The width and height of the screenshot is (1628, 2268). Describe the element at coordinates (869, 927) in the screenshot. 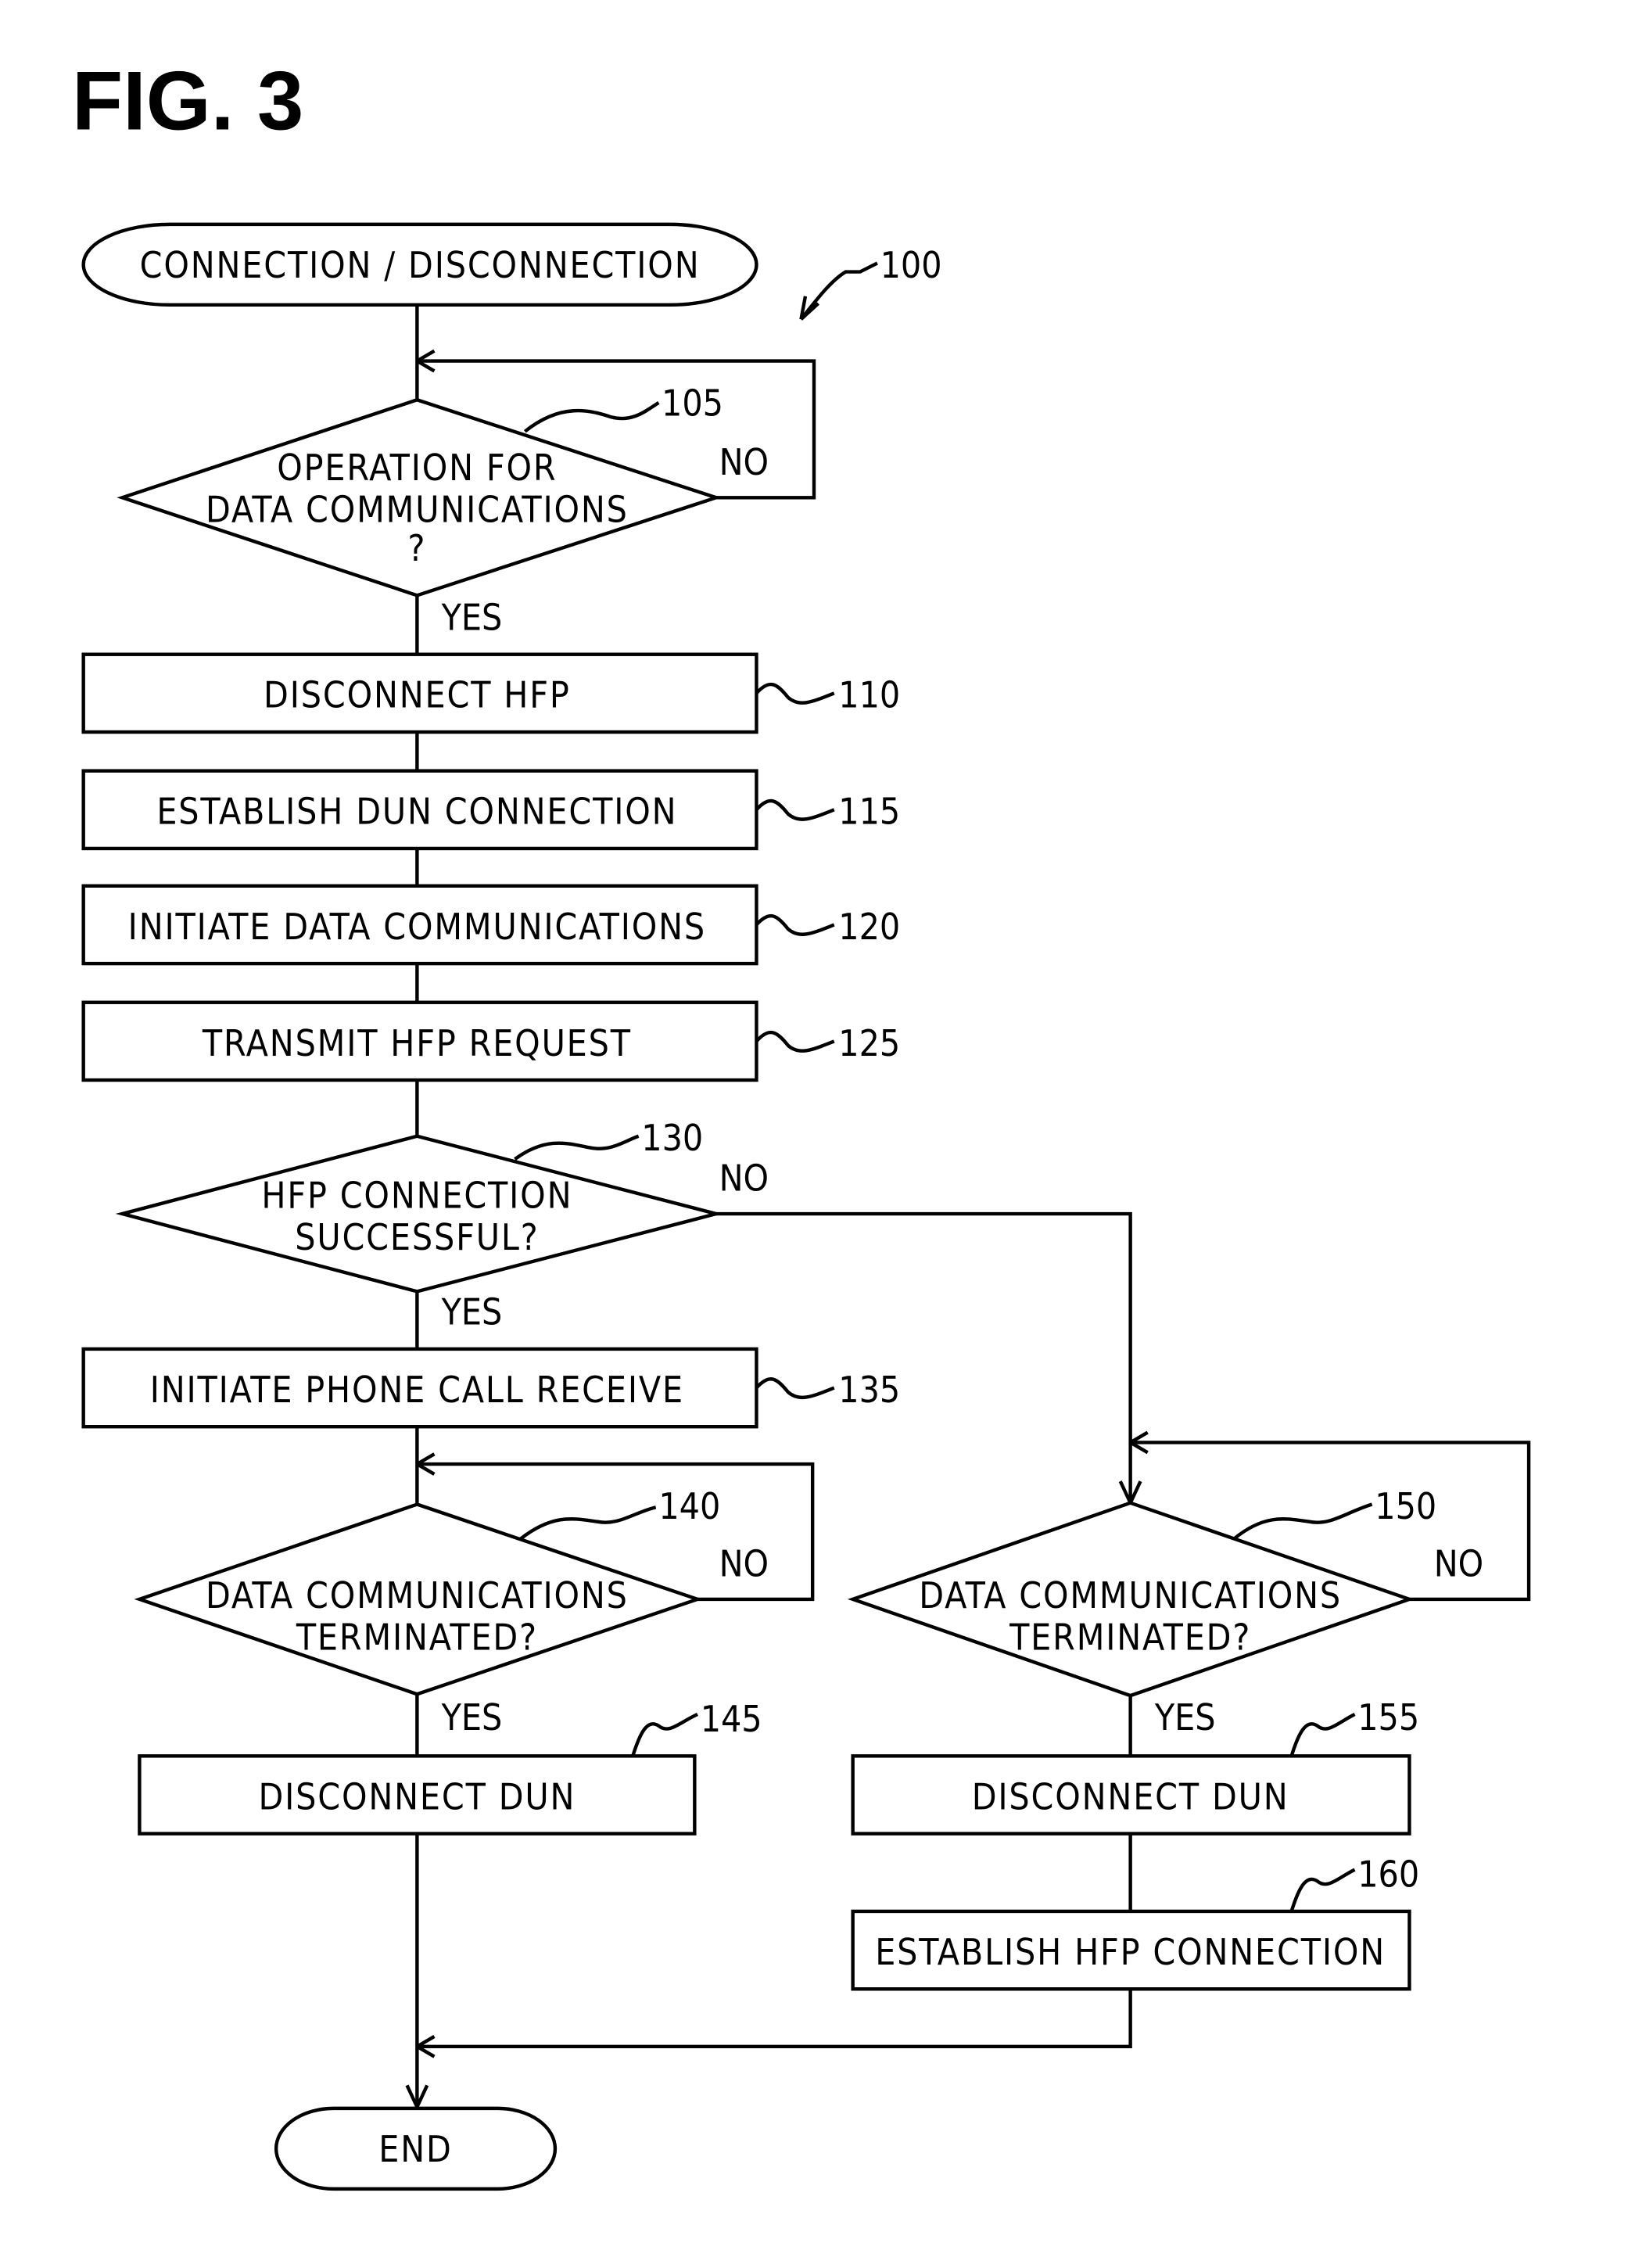

I see `reference-120: 120` at that location.